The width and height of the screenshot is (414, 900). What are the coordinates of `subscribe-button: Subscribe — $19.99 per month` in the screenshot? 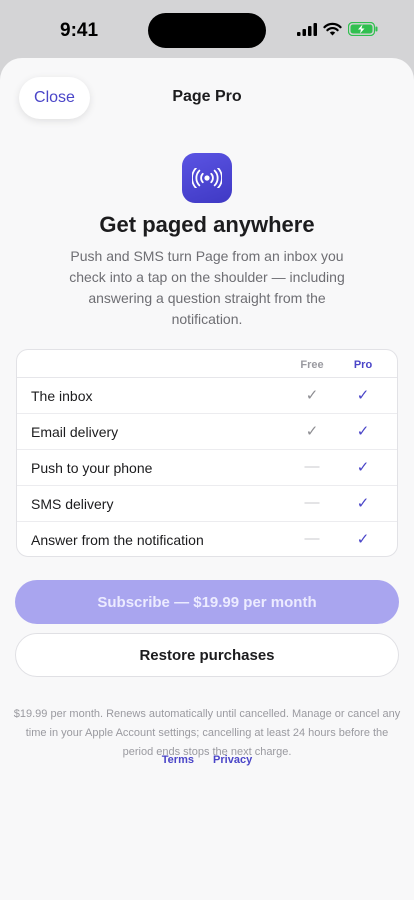 It's located at (207, 602).